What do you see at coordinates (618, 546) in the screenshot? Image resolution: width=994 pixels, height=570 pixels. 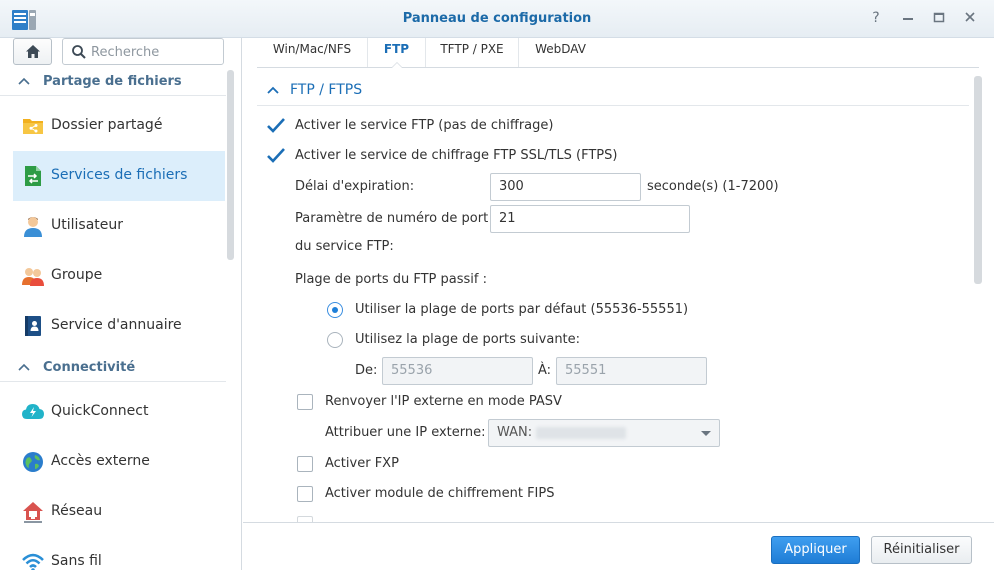 I see `footer-bar: Appliquer Réinitialiser` at bounding box center [618, 546].